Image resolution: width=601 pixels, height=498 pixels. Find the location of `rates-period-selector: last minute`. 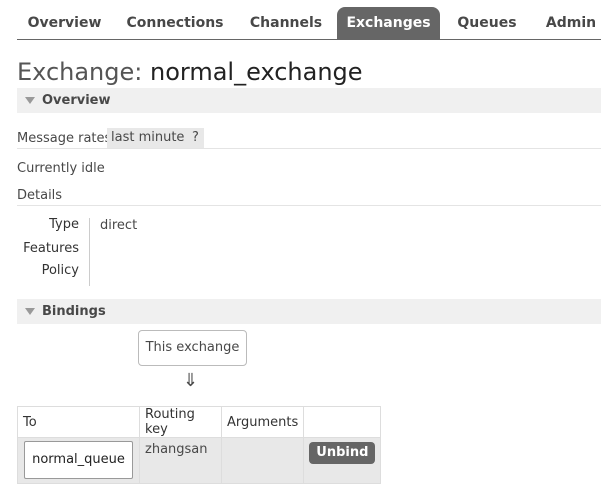

rates-period-selector: last minute is located at coordinates (148, 138).